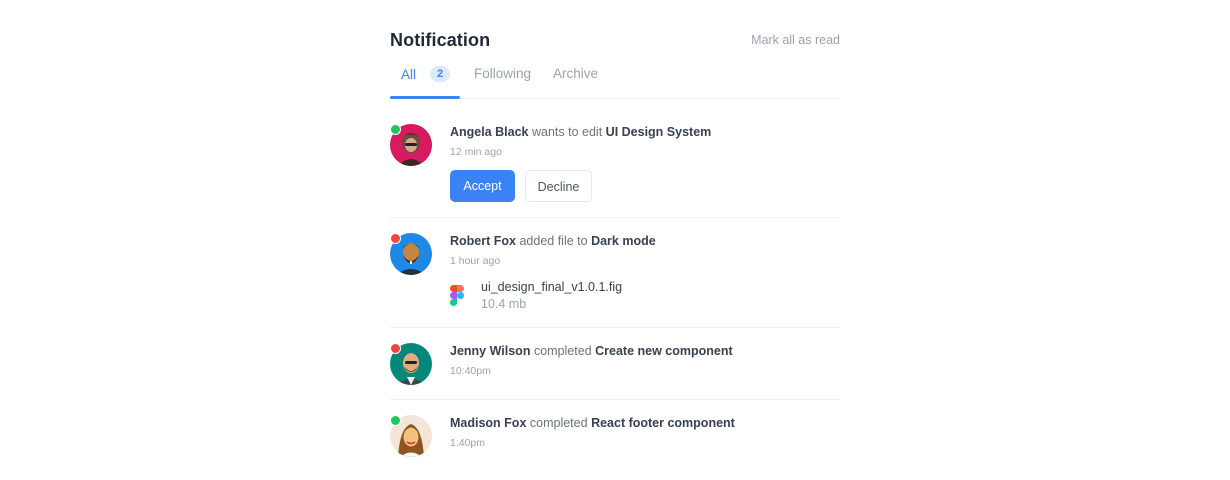 Image resolution: width=1230 pixels, height=480 pixels. Describe the element at coordinates (468, 443) in the screenshot. I see `timestamp: 1:40pm` at that location.